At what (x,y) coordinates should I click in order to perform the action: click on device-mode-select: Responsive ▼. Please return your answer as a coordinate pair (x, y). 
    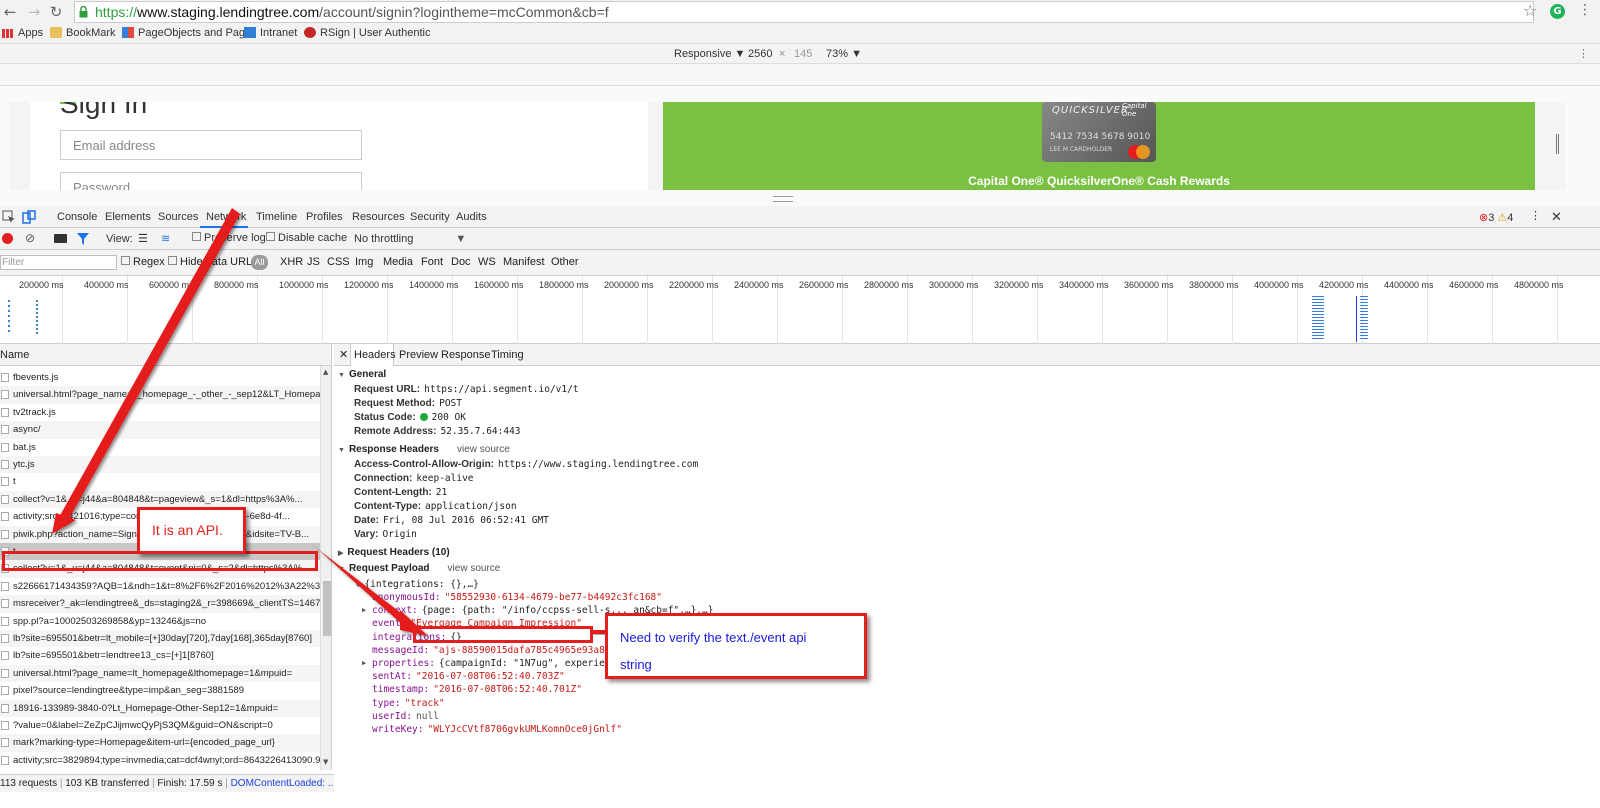
    Looking at the image, I should click on (709, 54).